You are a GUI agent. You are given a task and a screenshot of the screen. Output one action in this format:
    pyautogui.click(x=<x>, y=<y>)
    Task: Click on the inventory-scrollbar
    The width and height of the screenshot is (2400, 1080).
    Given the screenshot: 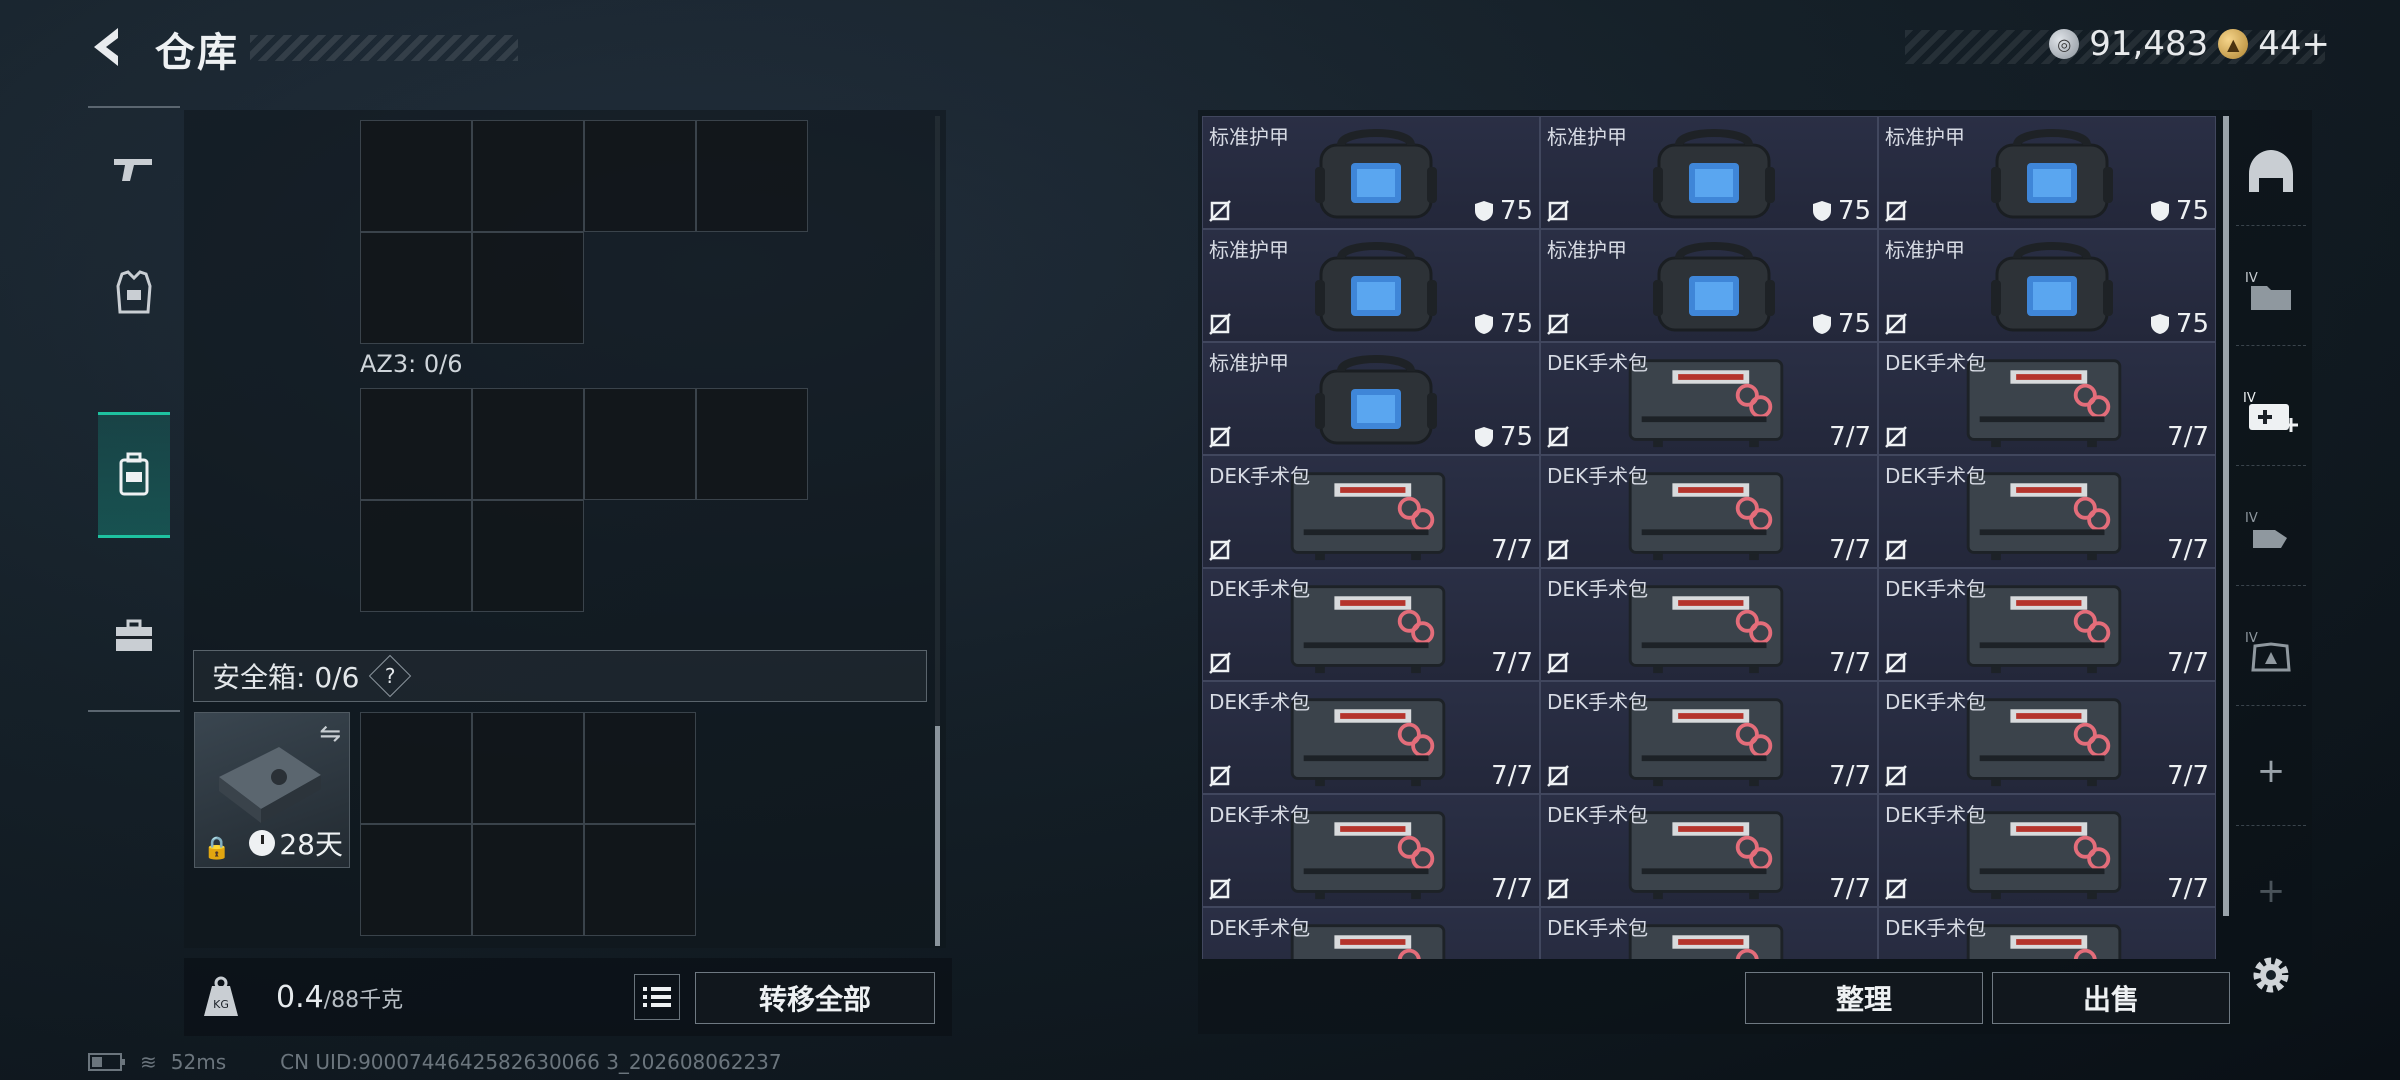 What is the action you would take?
    pyautogui.click(x=2226, y=516)
    